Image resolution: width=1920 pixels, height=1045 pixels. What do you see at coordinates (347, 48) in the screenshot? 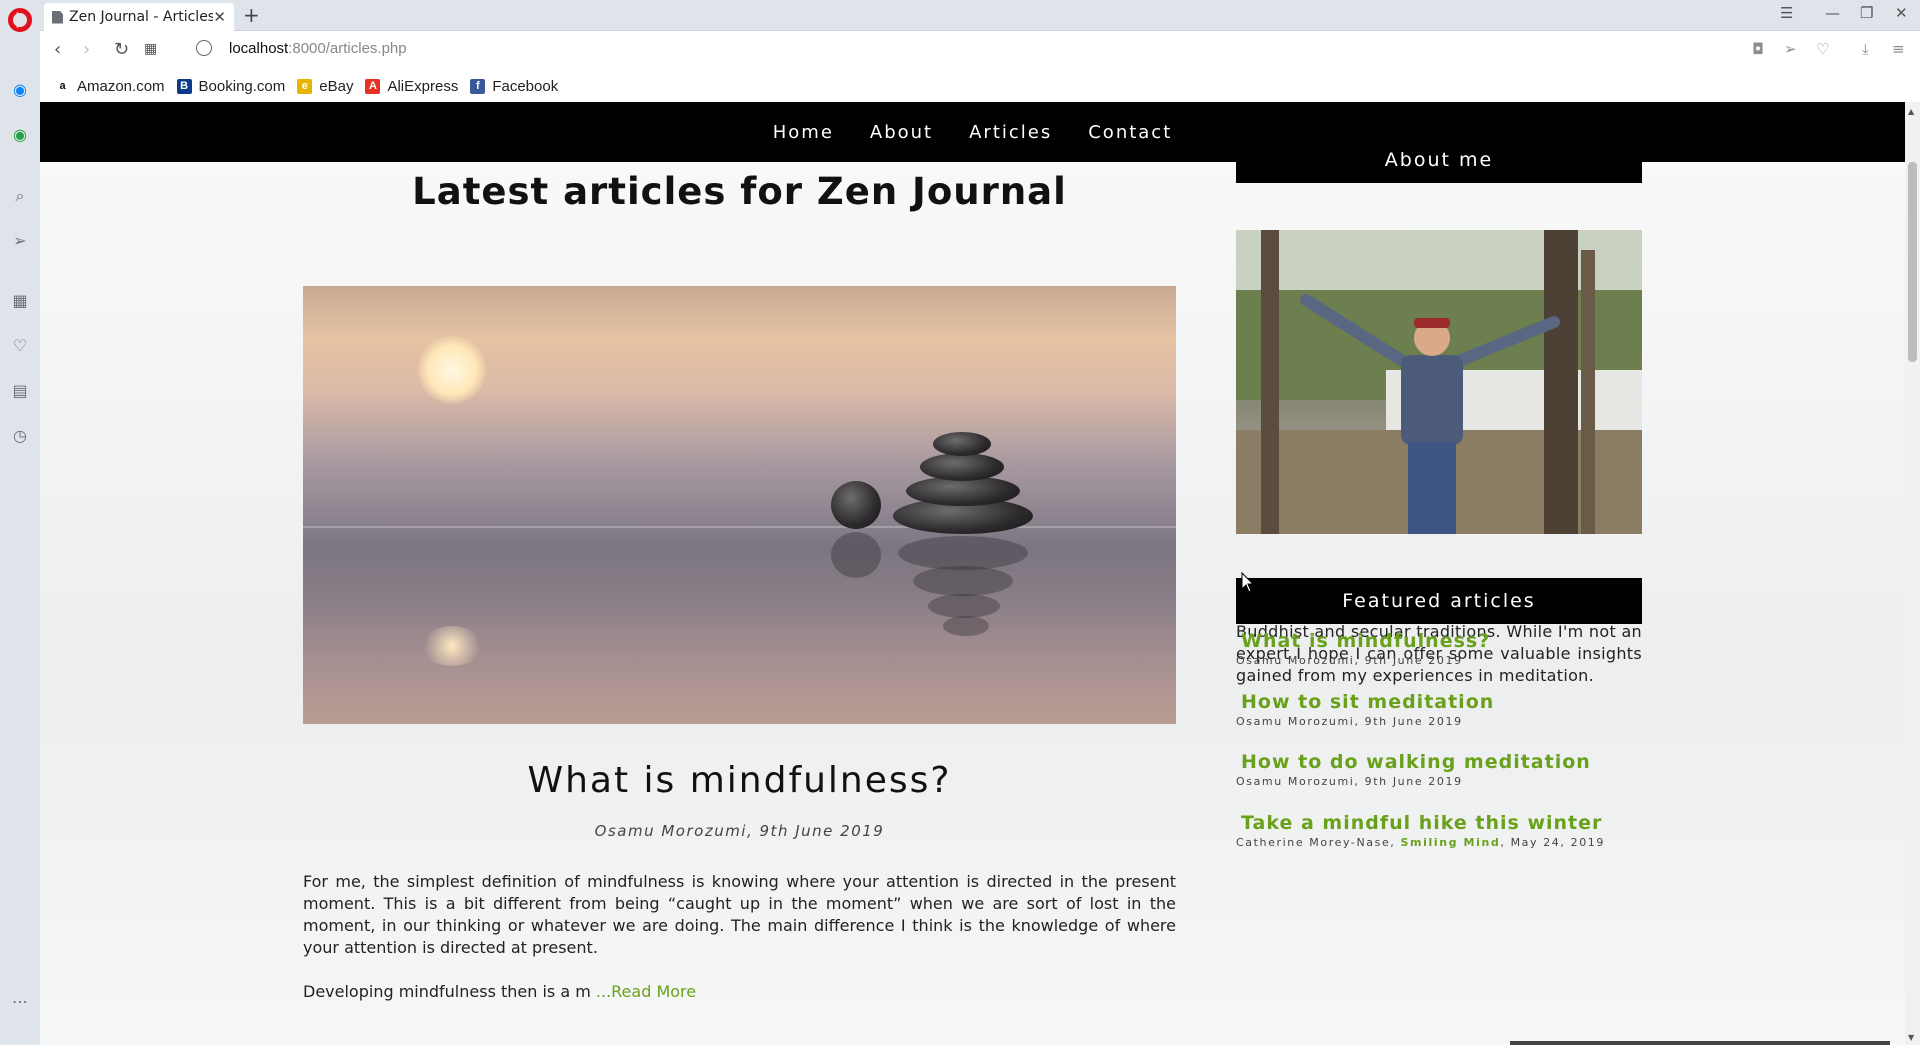
I see `url-path: :8000/articles.php` at bounding box center [347, 48].